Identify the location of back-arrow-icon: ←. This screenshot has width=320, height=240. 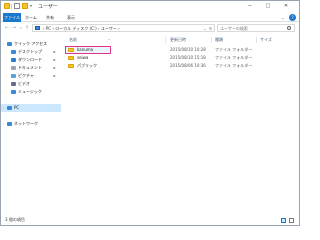
(7, 28).